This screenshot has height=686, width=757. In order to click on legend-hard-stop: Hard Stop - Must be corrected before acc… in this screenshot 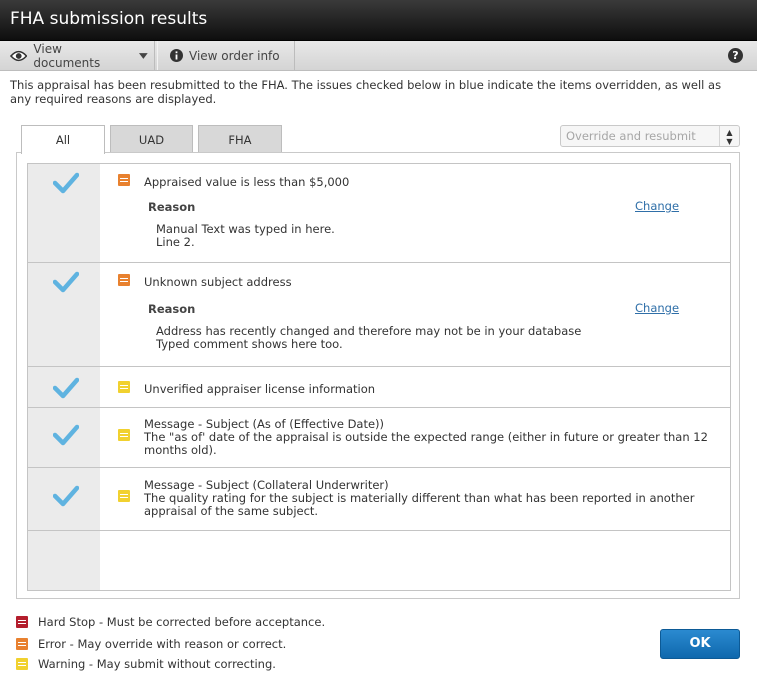, I will do `click(170, 622)`.